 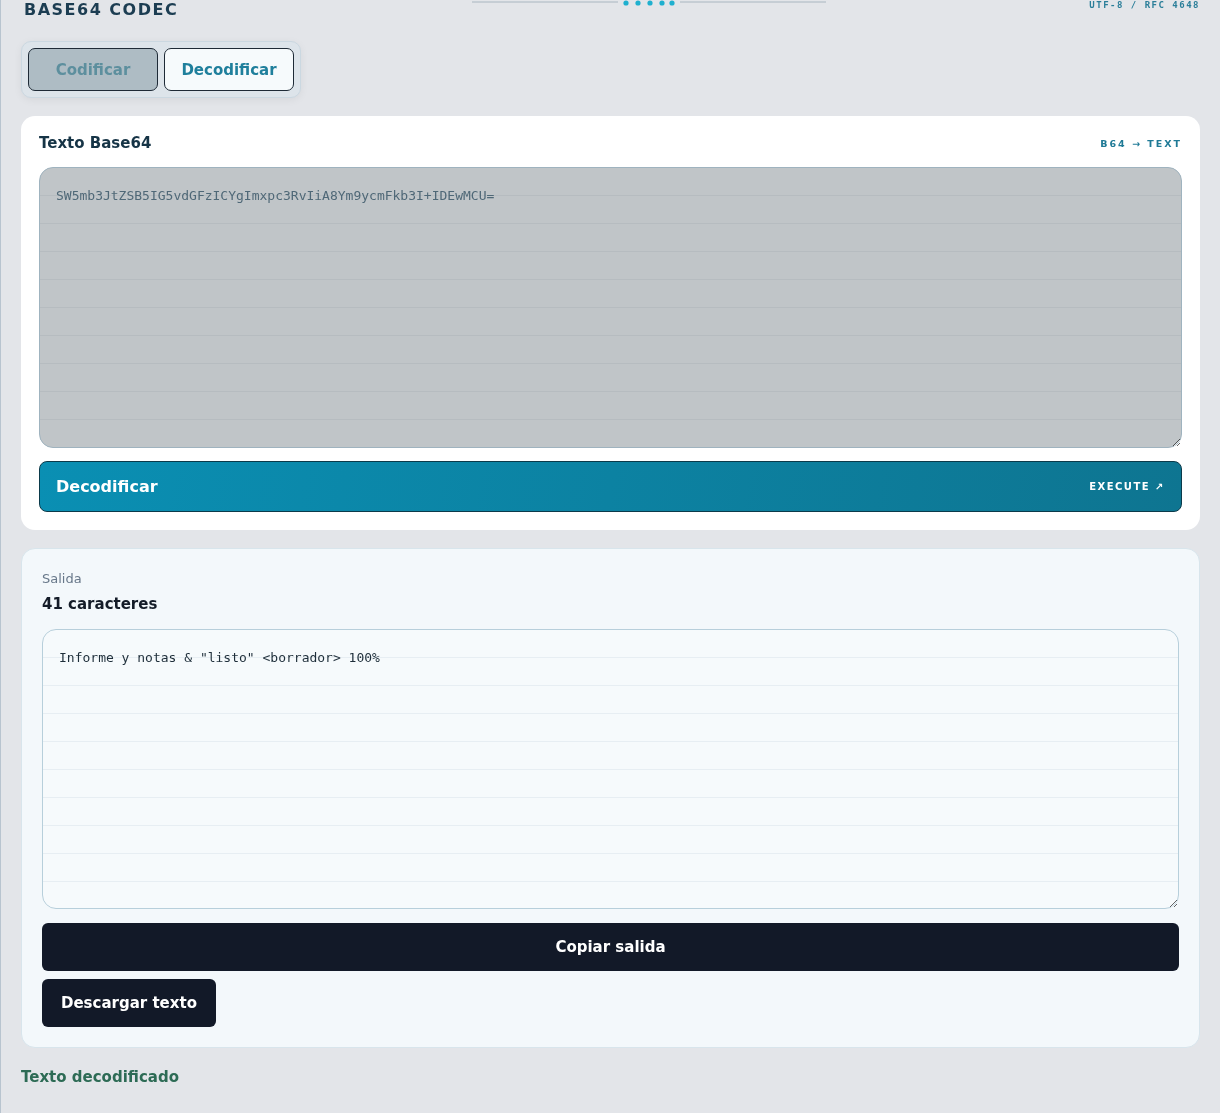 What do you see at coordinates (1144, 5) in the screenshot?
I see `encoding-label: UTF-8 / RFC 4648` at bounding box center [1144, 5].